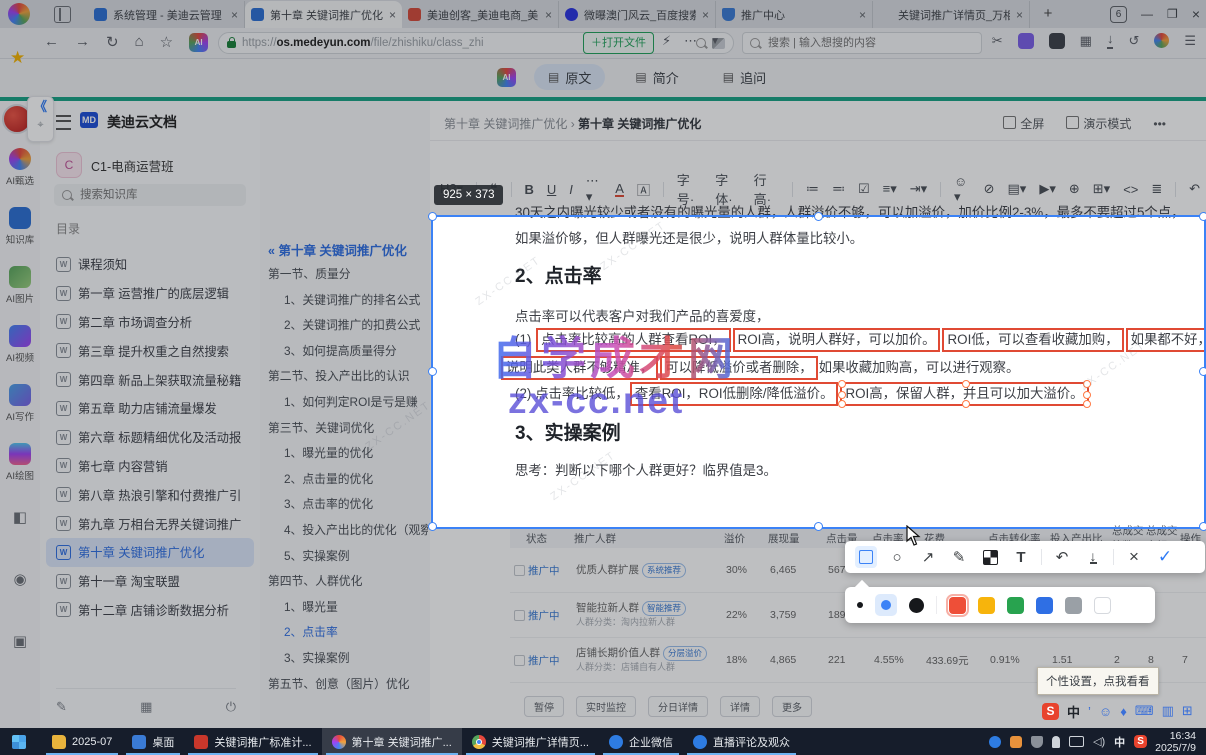 This screenshot has height=755, width=1206. Describe the element at coordinates (20, 579) in the screenshot. I see `globe-icon: ◉` at that location.